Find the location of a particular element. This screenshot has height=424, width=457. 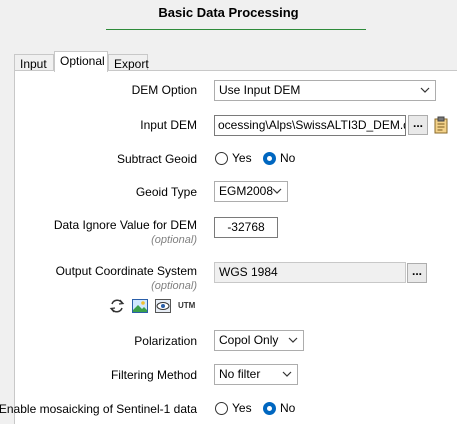

geoid-type-dropdown: EGM2008 is located at coordinates (251, 191).